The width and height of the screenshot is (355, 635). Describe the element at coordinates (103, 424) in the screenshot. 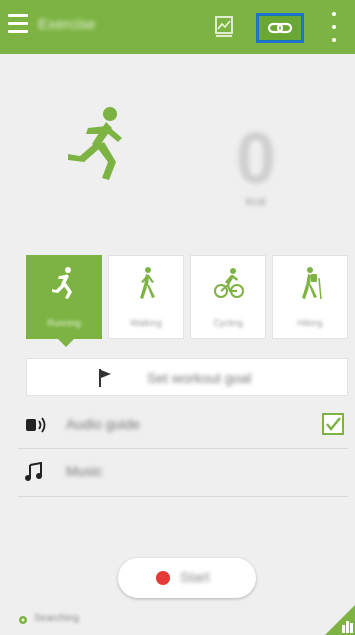

I see `audio-guide-label: Audio guide` at that location.